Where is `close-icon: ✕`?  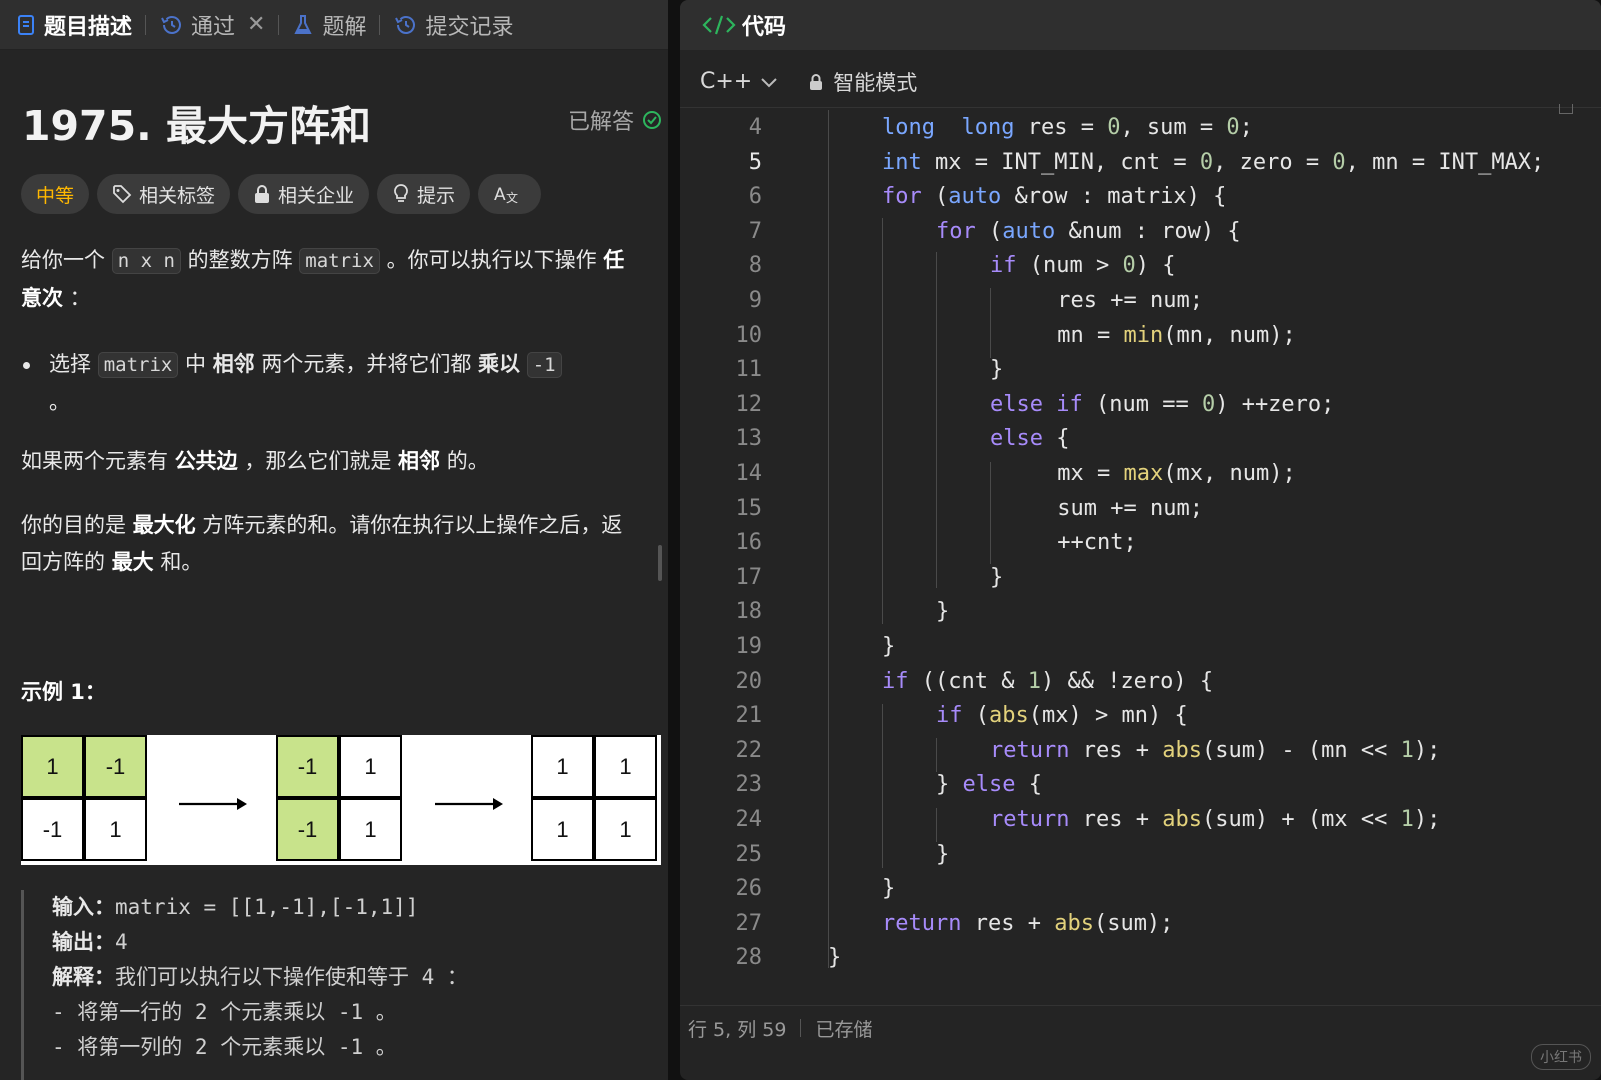 close-icon: ✕ is located at coordinates (256, 24).